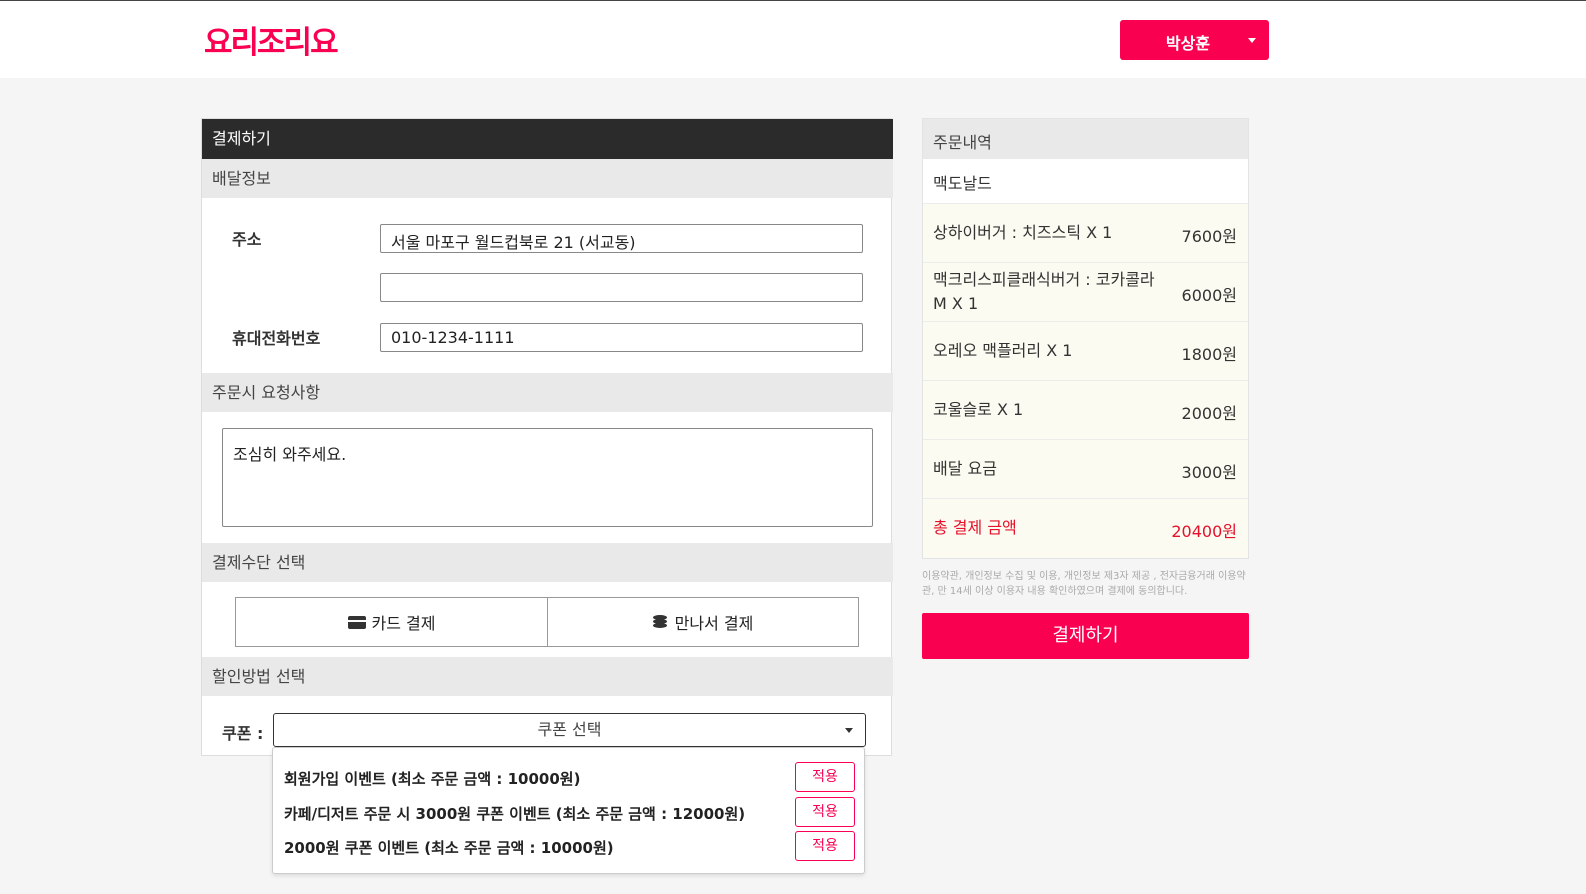  What do you see at coordinates (1209, 354) in the screenshot?
I see `order-item-price: 1800원` at bounding box center [1209, 354].